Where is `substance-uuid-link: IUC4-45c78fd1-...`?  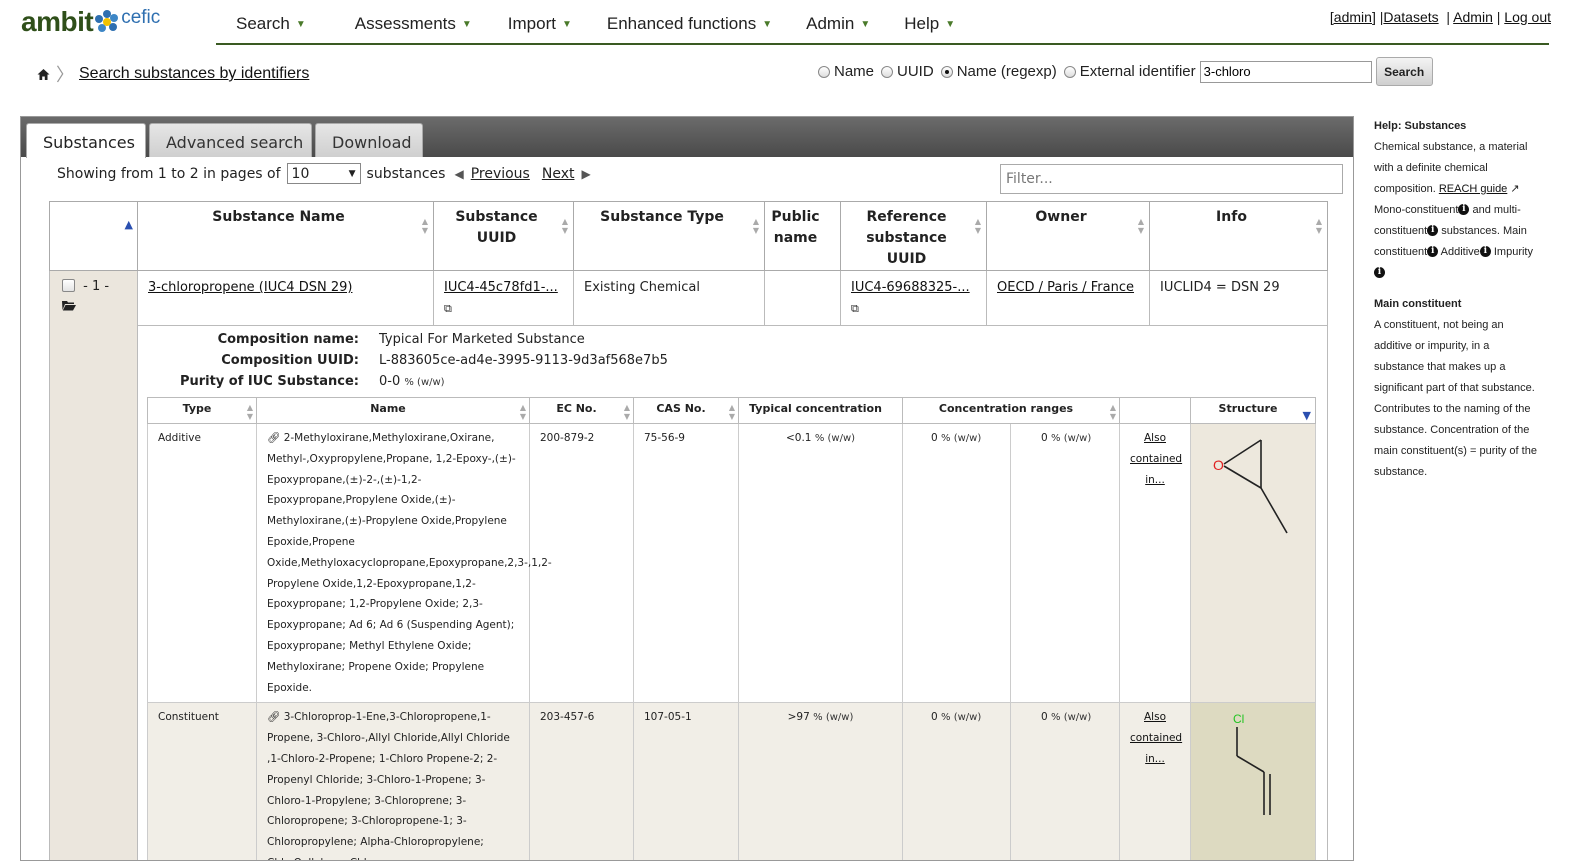 substance-uuid-link: IUC4-45c78fd1-... is located at coordinates (501, 287).